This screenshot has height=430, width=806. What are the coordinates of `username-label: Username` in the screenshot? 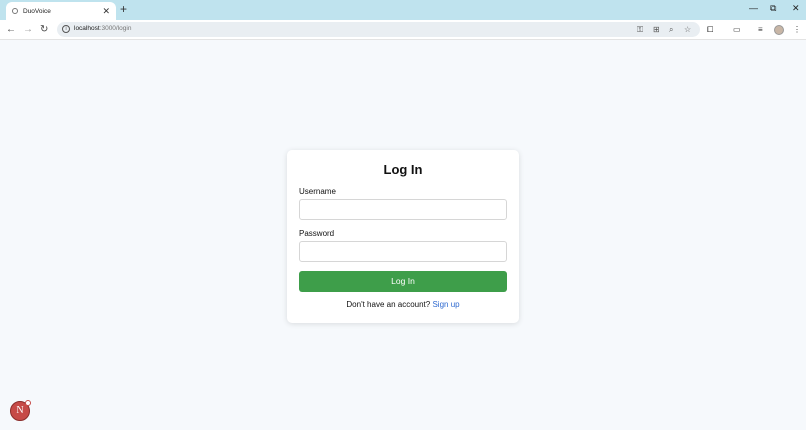 It's located at (317, 191).